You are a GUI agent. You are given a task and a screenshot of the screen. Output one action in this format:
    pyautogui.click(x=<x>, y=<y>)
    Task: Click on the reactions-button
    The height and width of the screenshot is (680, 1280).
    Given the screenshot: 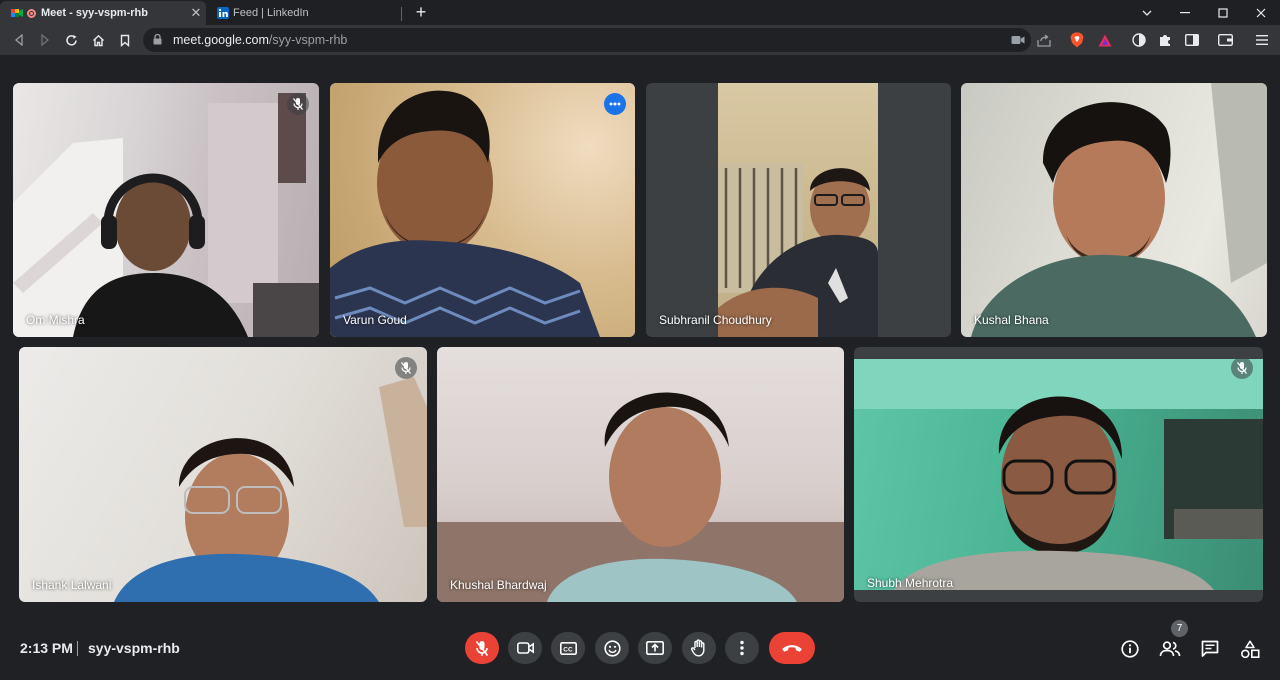 What is the action you would take?
    pyautogui.click(x=612, y=648)
    